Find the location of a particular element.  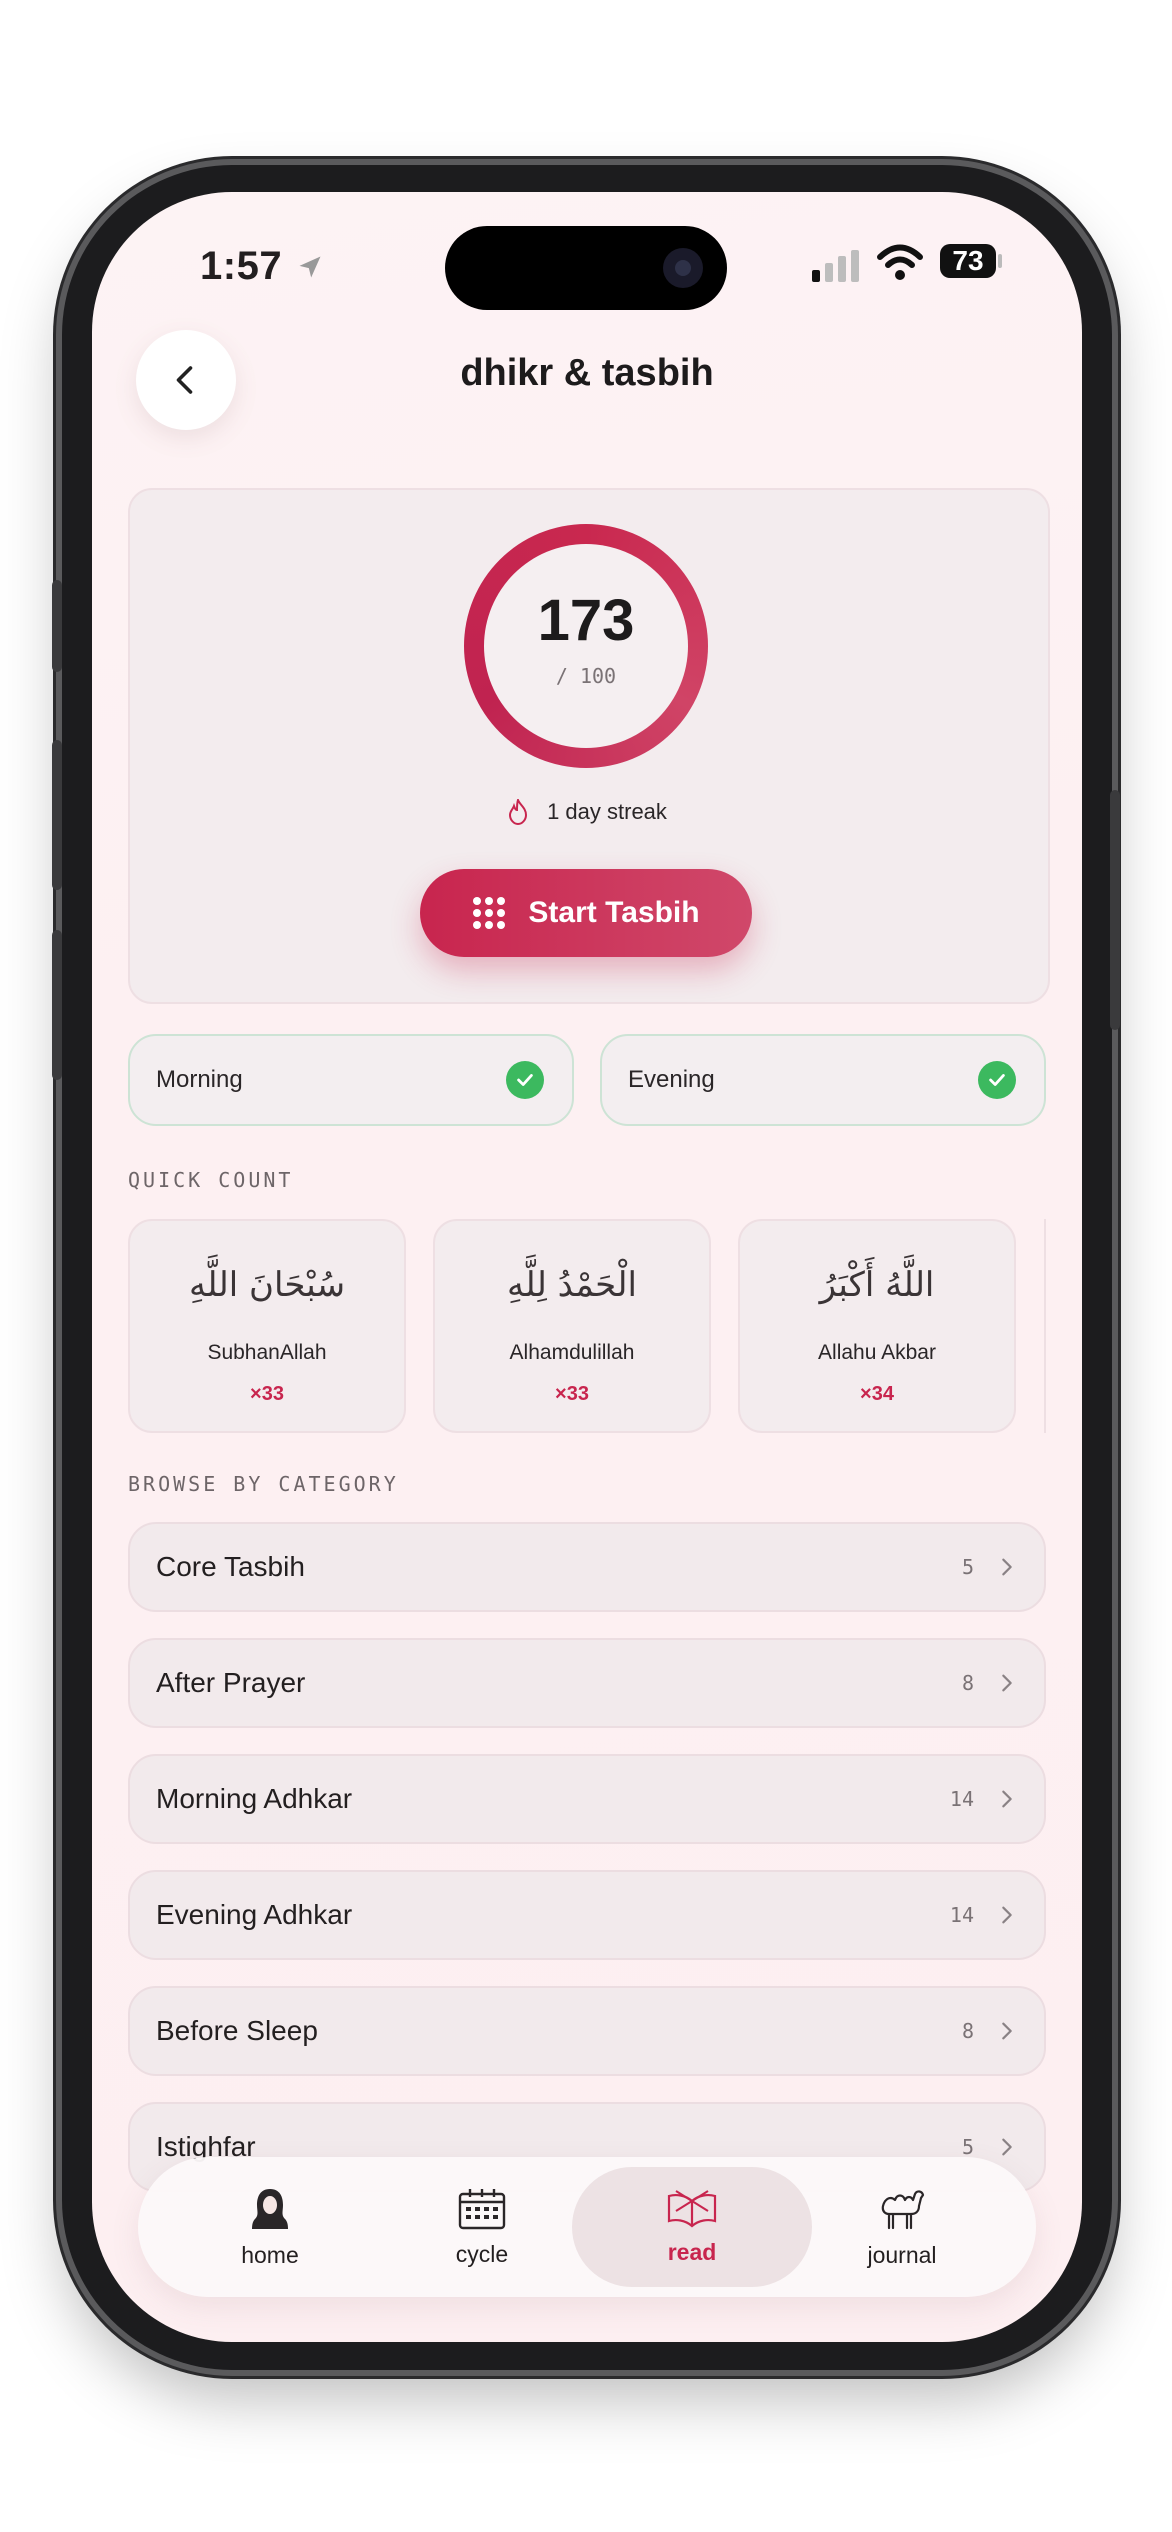

nav-journal: journal is located at coordinates (902, 2227).